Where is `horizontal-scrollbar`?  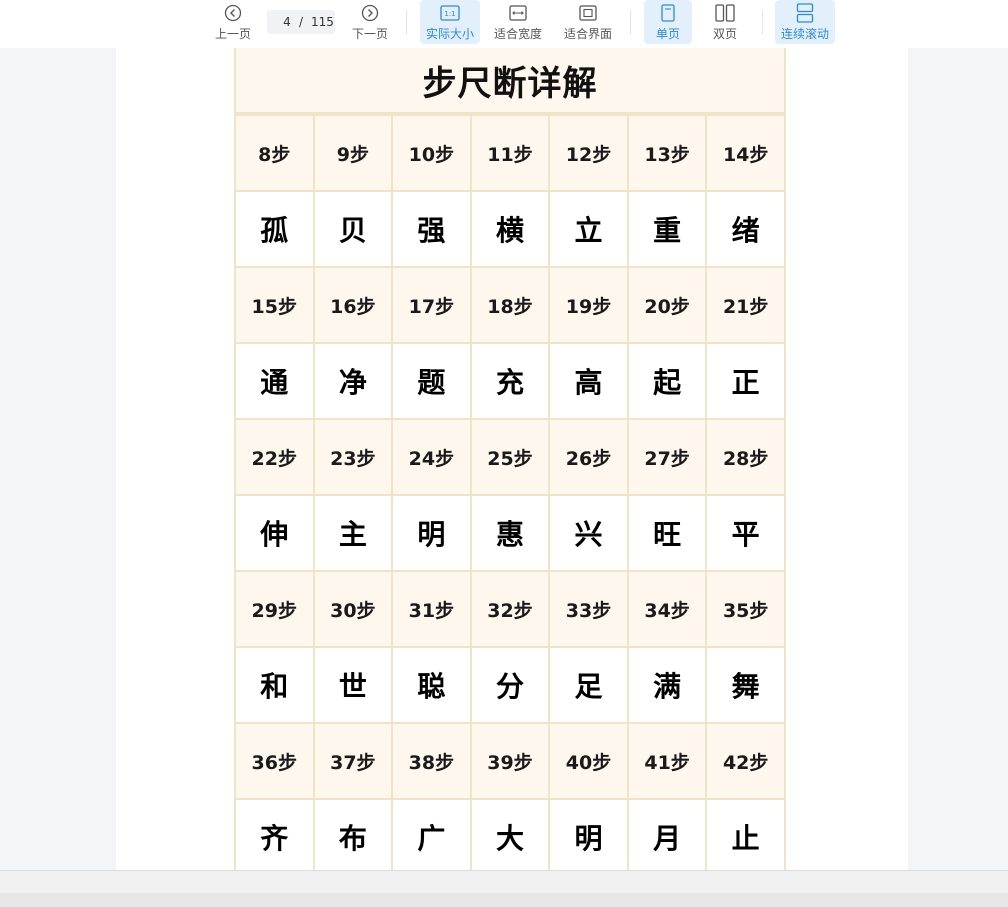
horizontal-scrollbar is located at coordinates (504, 900).